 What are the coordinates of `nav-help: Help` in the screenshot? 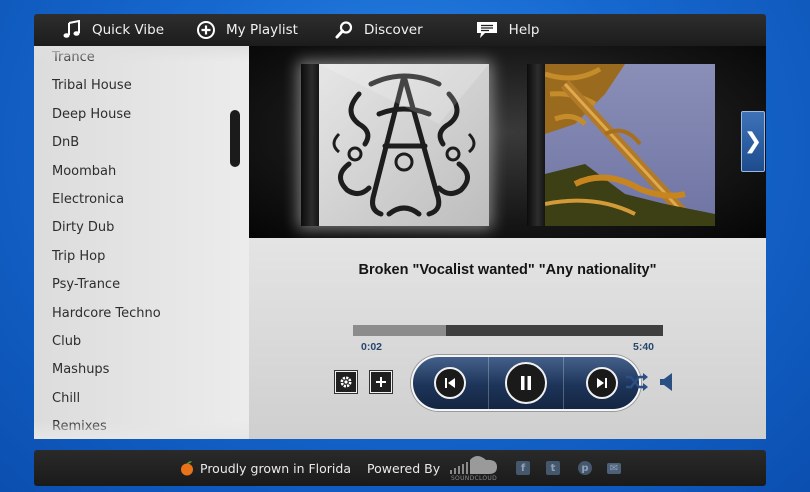 It's located at (507, 30).